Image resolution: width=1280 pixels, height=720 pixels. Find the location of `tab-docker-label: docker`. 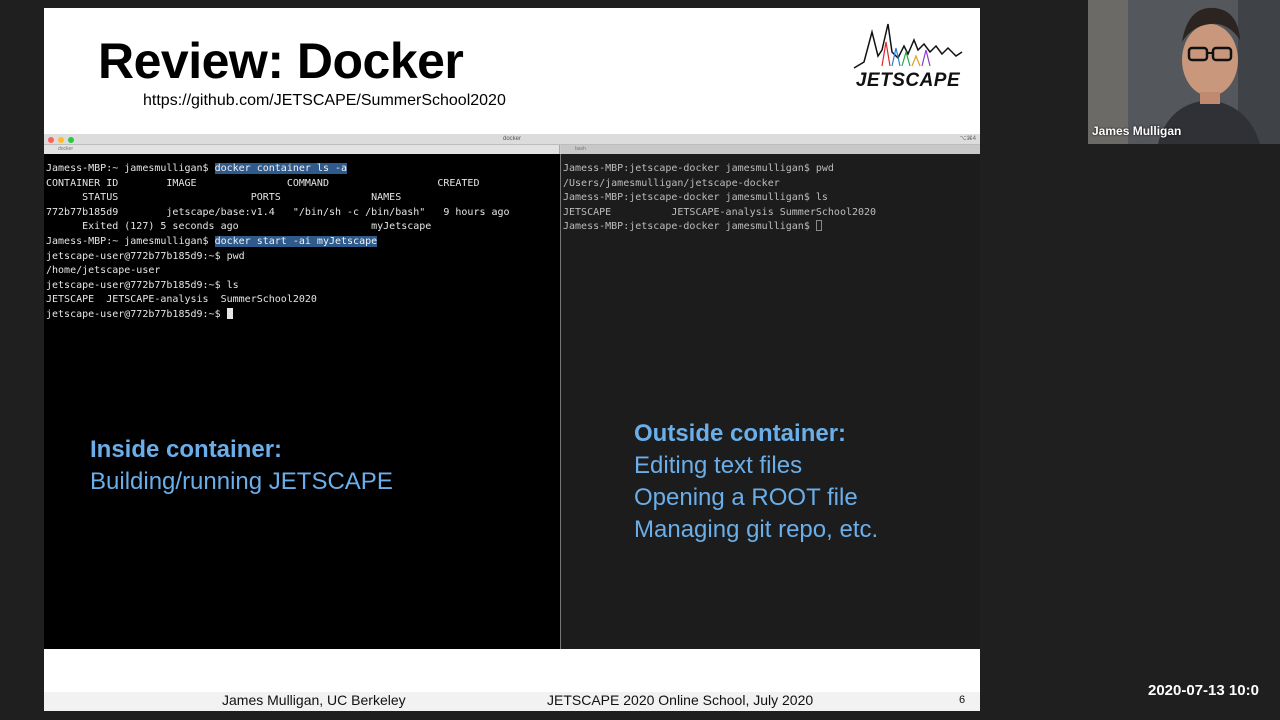

tab-docker-label: docker is located at coordinates (66, 149).